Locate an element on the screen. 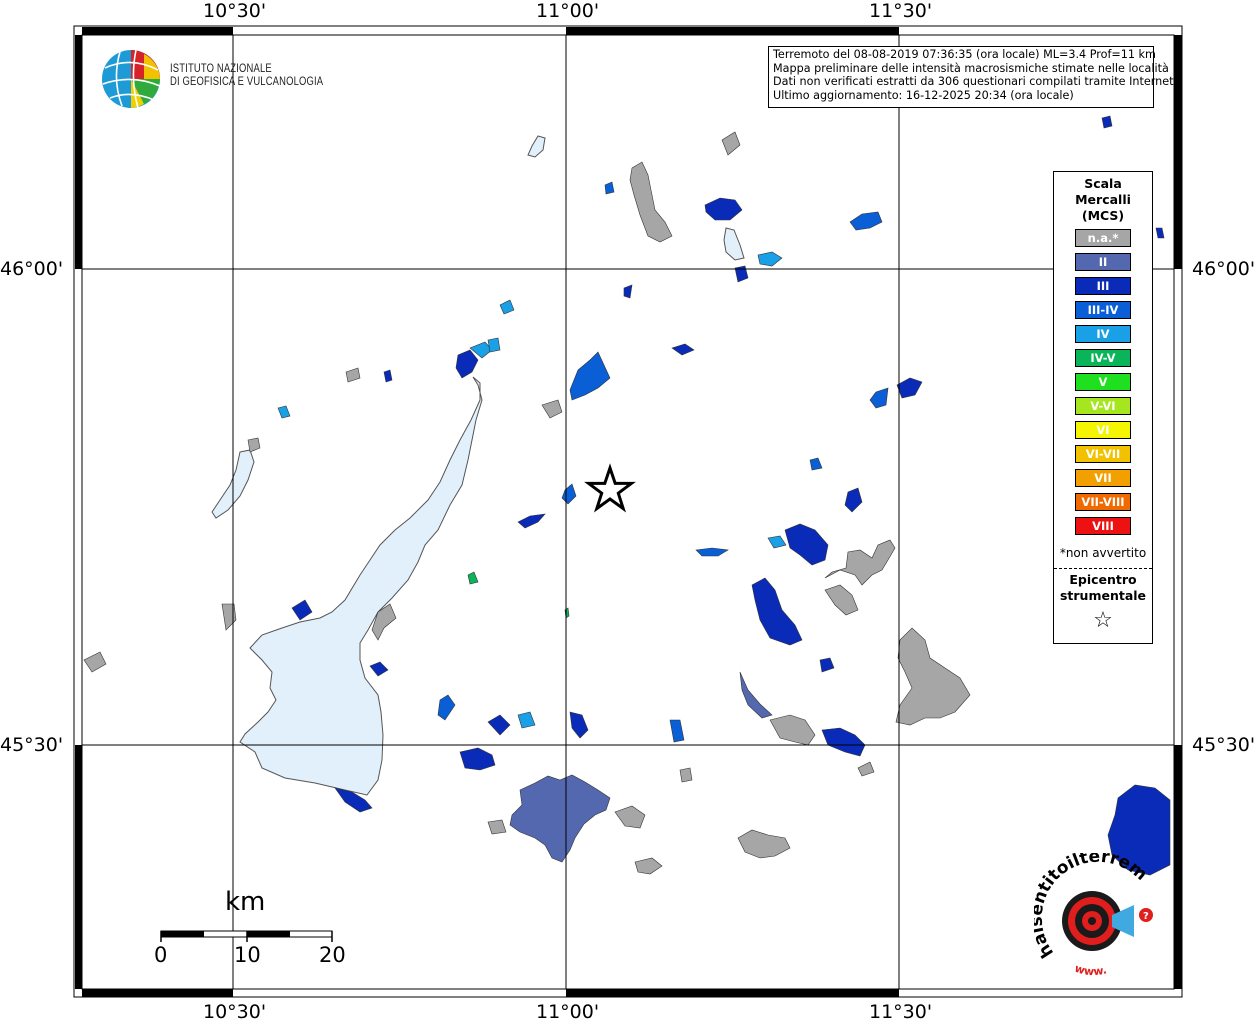 This screenshot has height=1024, width=1255. legend-swatch: II is located at coordinates (1103, 262).